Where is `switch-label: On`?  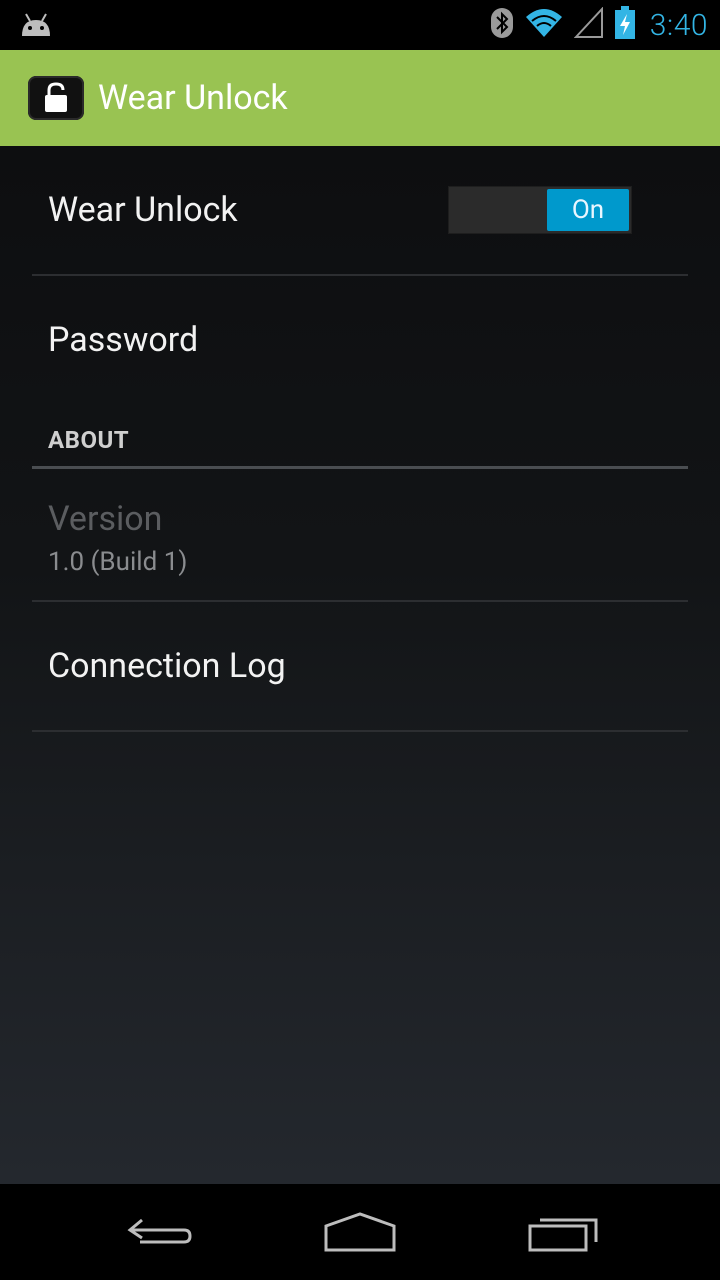
switch-label: On is located at coordinates (588, 210).